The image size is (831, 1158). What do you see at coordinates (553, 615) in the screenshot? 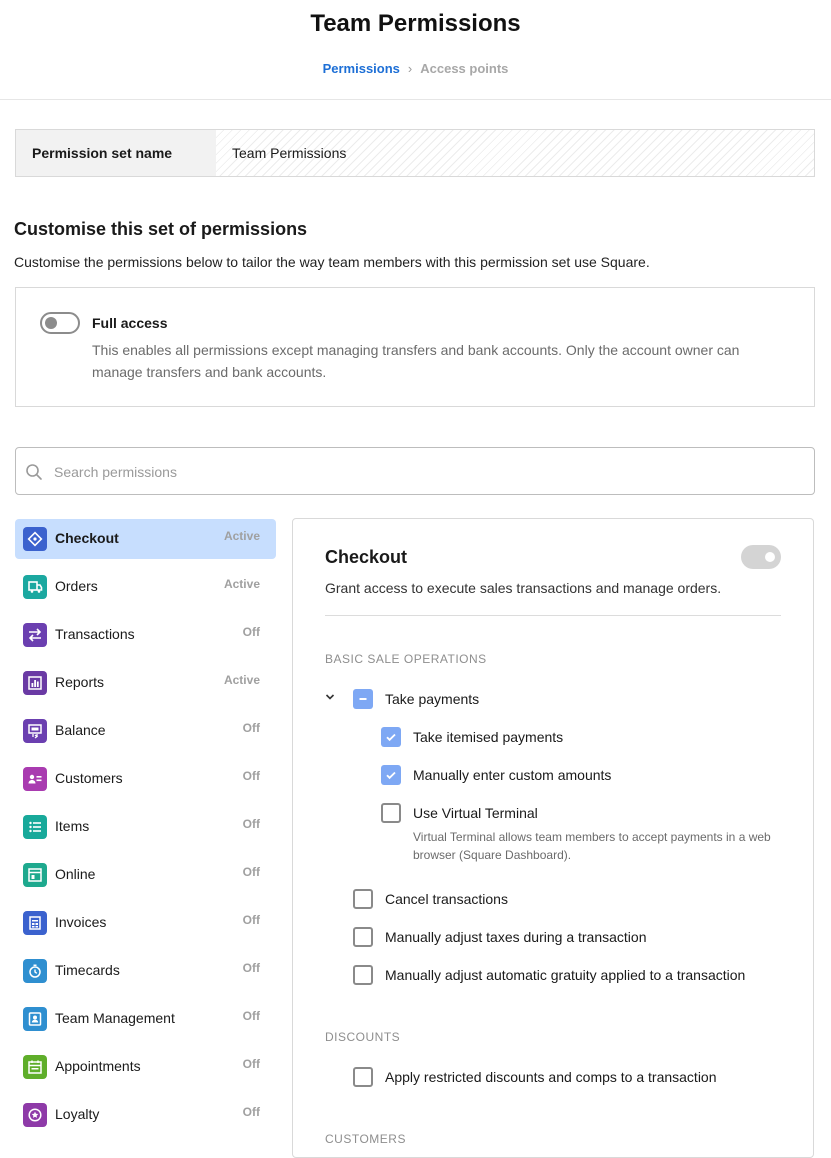
I see `divider` at bounding box center [553, 615].